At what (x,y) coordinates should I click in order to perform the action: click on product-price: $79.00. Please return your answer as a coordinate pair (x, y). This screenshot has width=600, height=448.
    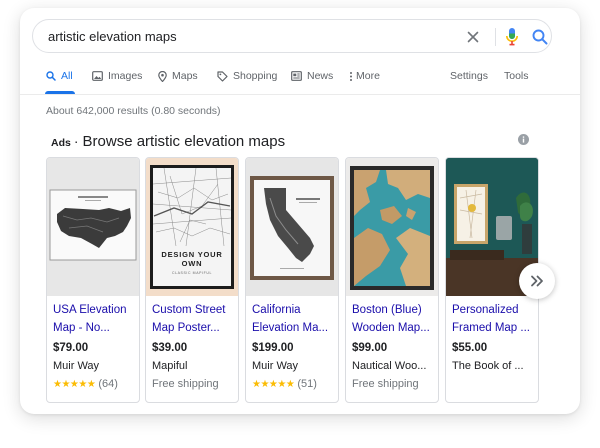
    Looking at the image, I should click on (71, 348).